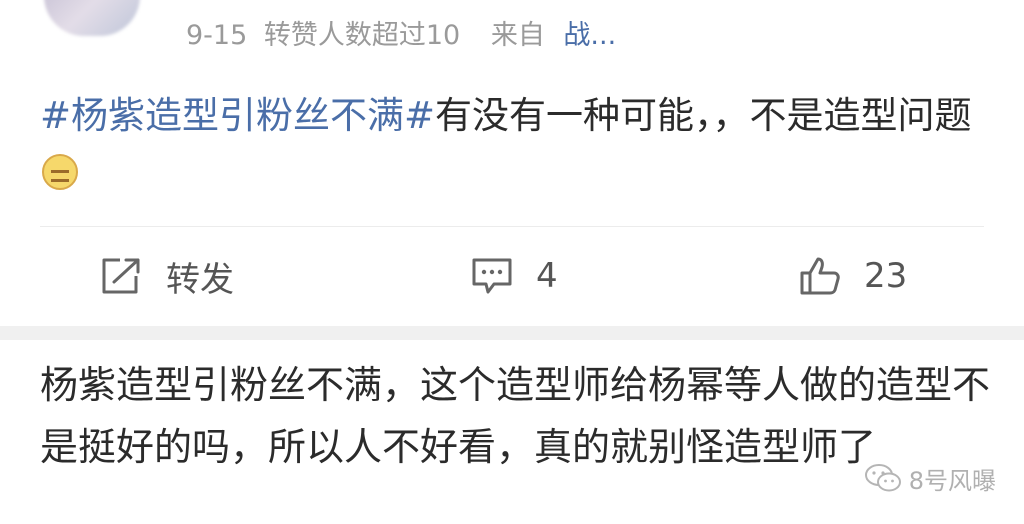 Image resolution: width=1024 pixels, height=524 pixels. I want to click on wechat-icon, so click(882, 478).